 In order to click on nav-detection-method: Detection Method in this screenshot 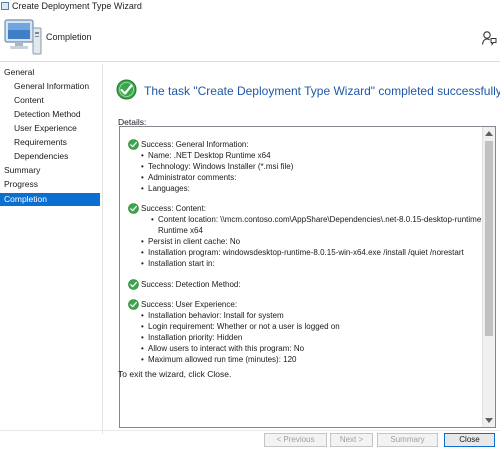, I will do `click(50, 114)`.